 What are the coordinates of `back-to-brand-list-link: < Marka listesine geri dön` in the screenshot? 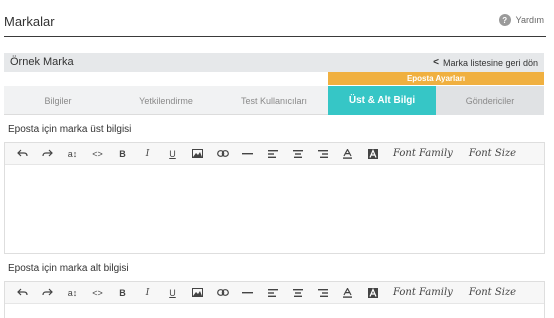 It's located at (485, 62).